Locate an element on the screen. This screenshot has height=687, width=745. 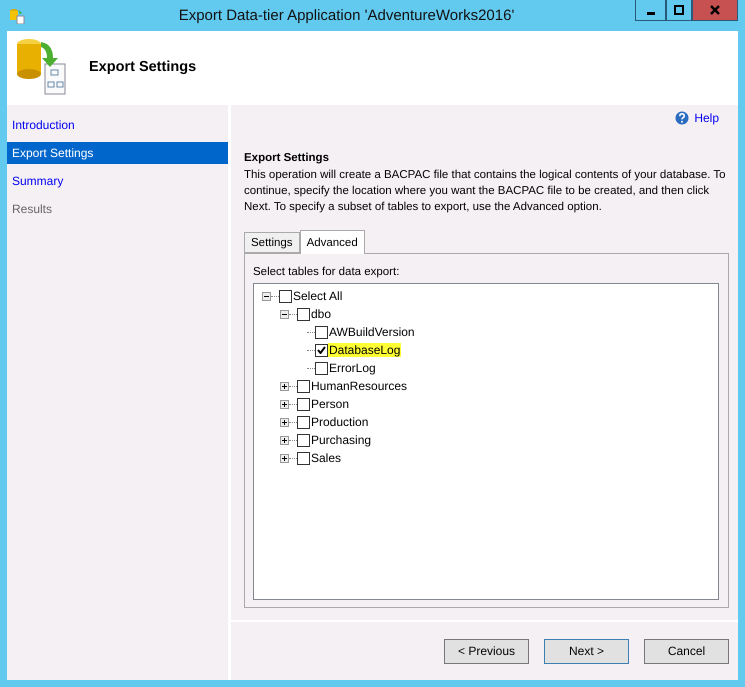
minimize-icon is located at coordinates (650, 13).